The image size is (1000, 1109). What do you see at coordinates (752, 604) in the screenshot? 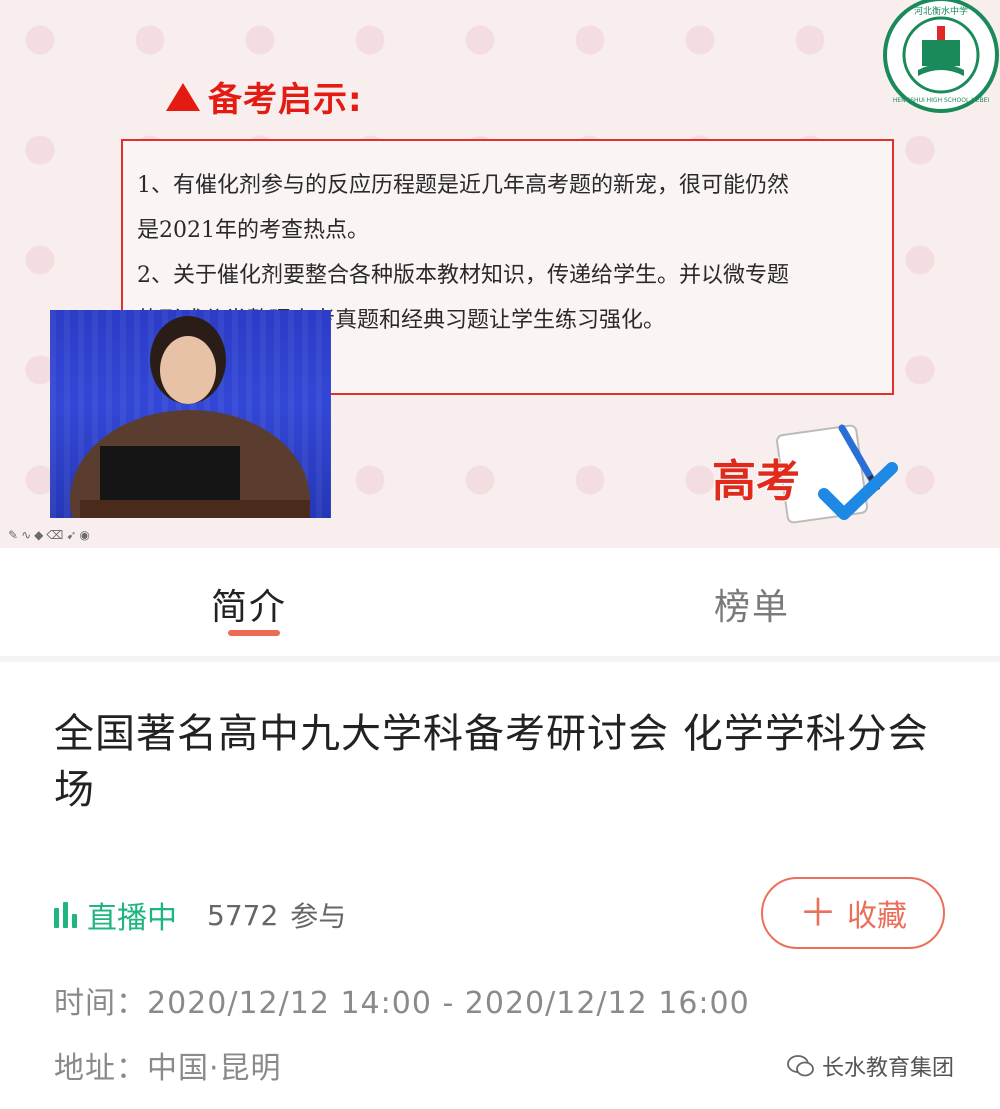
I see `tab-ranking: 榜单` at bounding box center [752, 604].